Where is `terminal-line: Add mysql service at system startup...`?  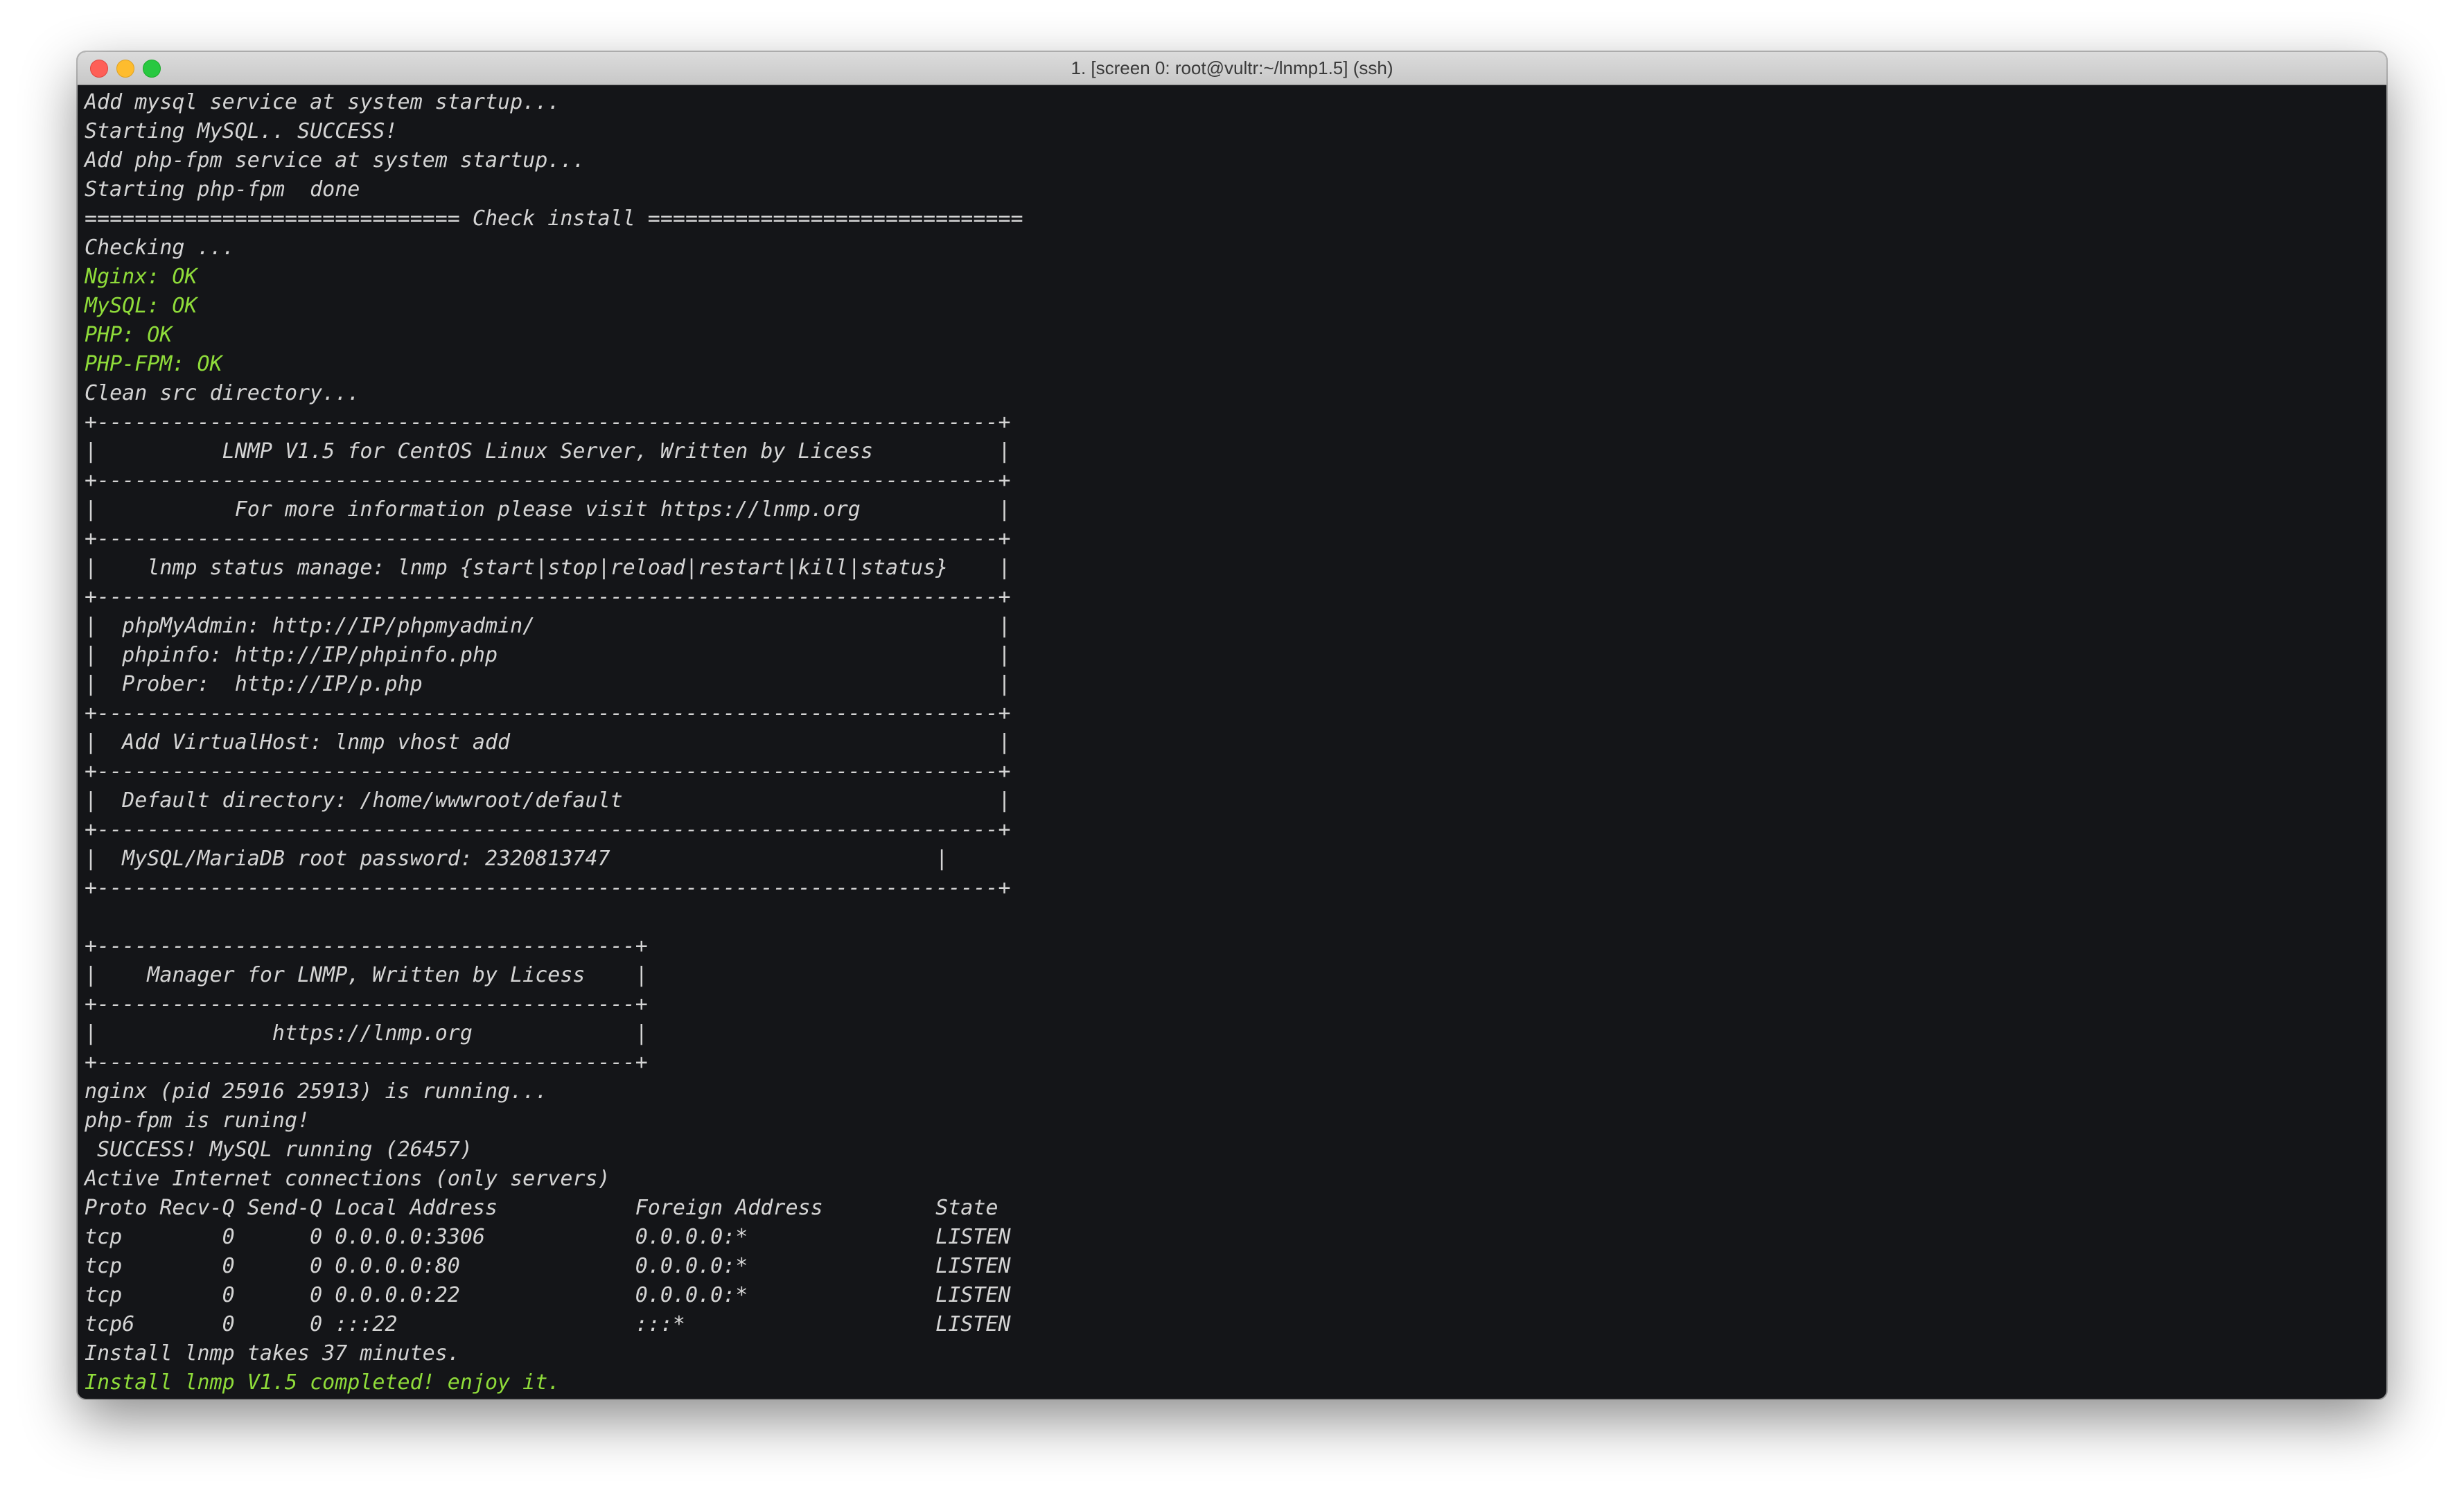 terminal-line: Add mysql service at system startup... is located at coordinates (323, 102).